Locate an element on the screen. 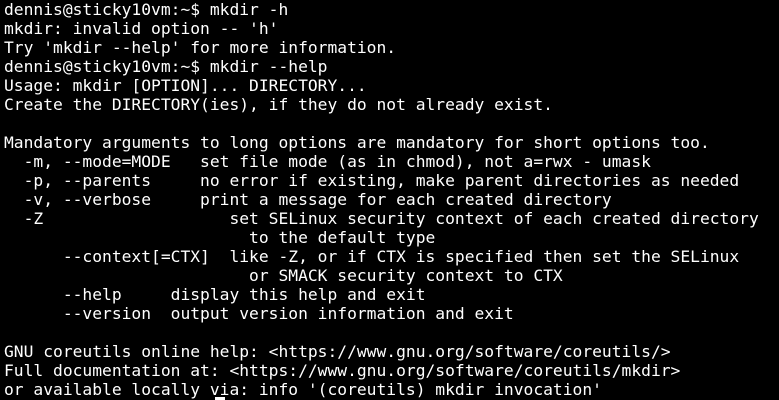 This screenshot has height=400, width=779. terminal-line: or SMACK security context to CTX is located at coordinates (283, 275).